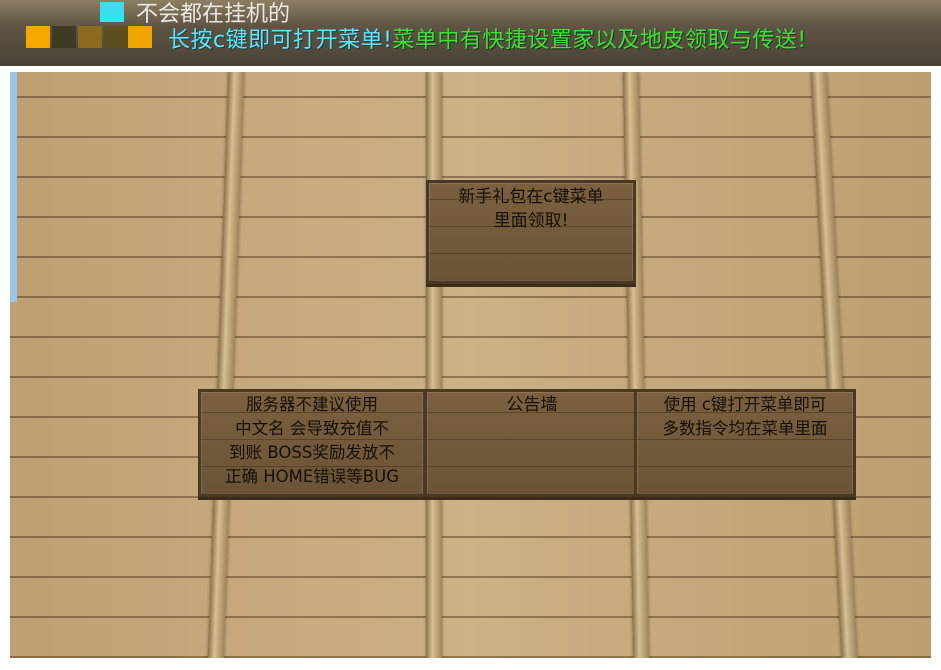 This screenshot has height=670, width=941. What do you see at coordinates (531, 221) in the screenshot?
I see `sign-line: 里面领取!` at bounding box center [531, 221].